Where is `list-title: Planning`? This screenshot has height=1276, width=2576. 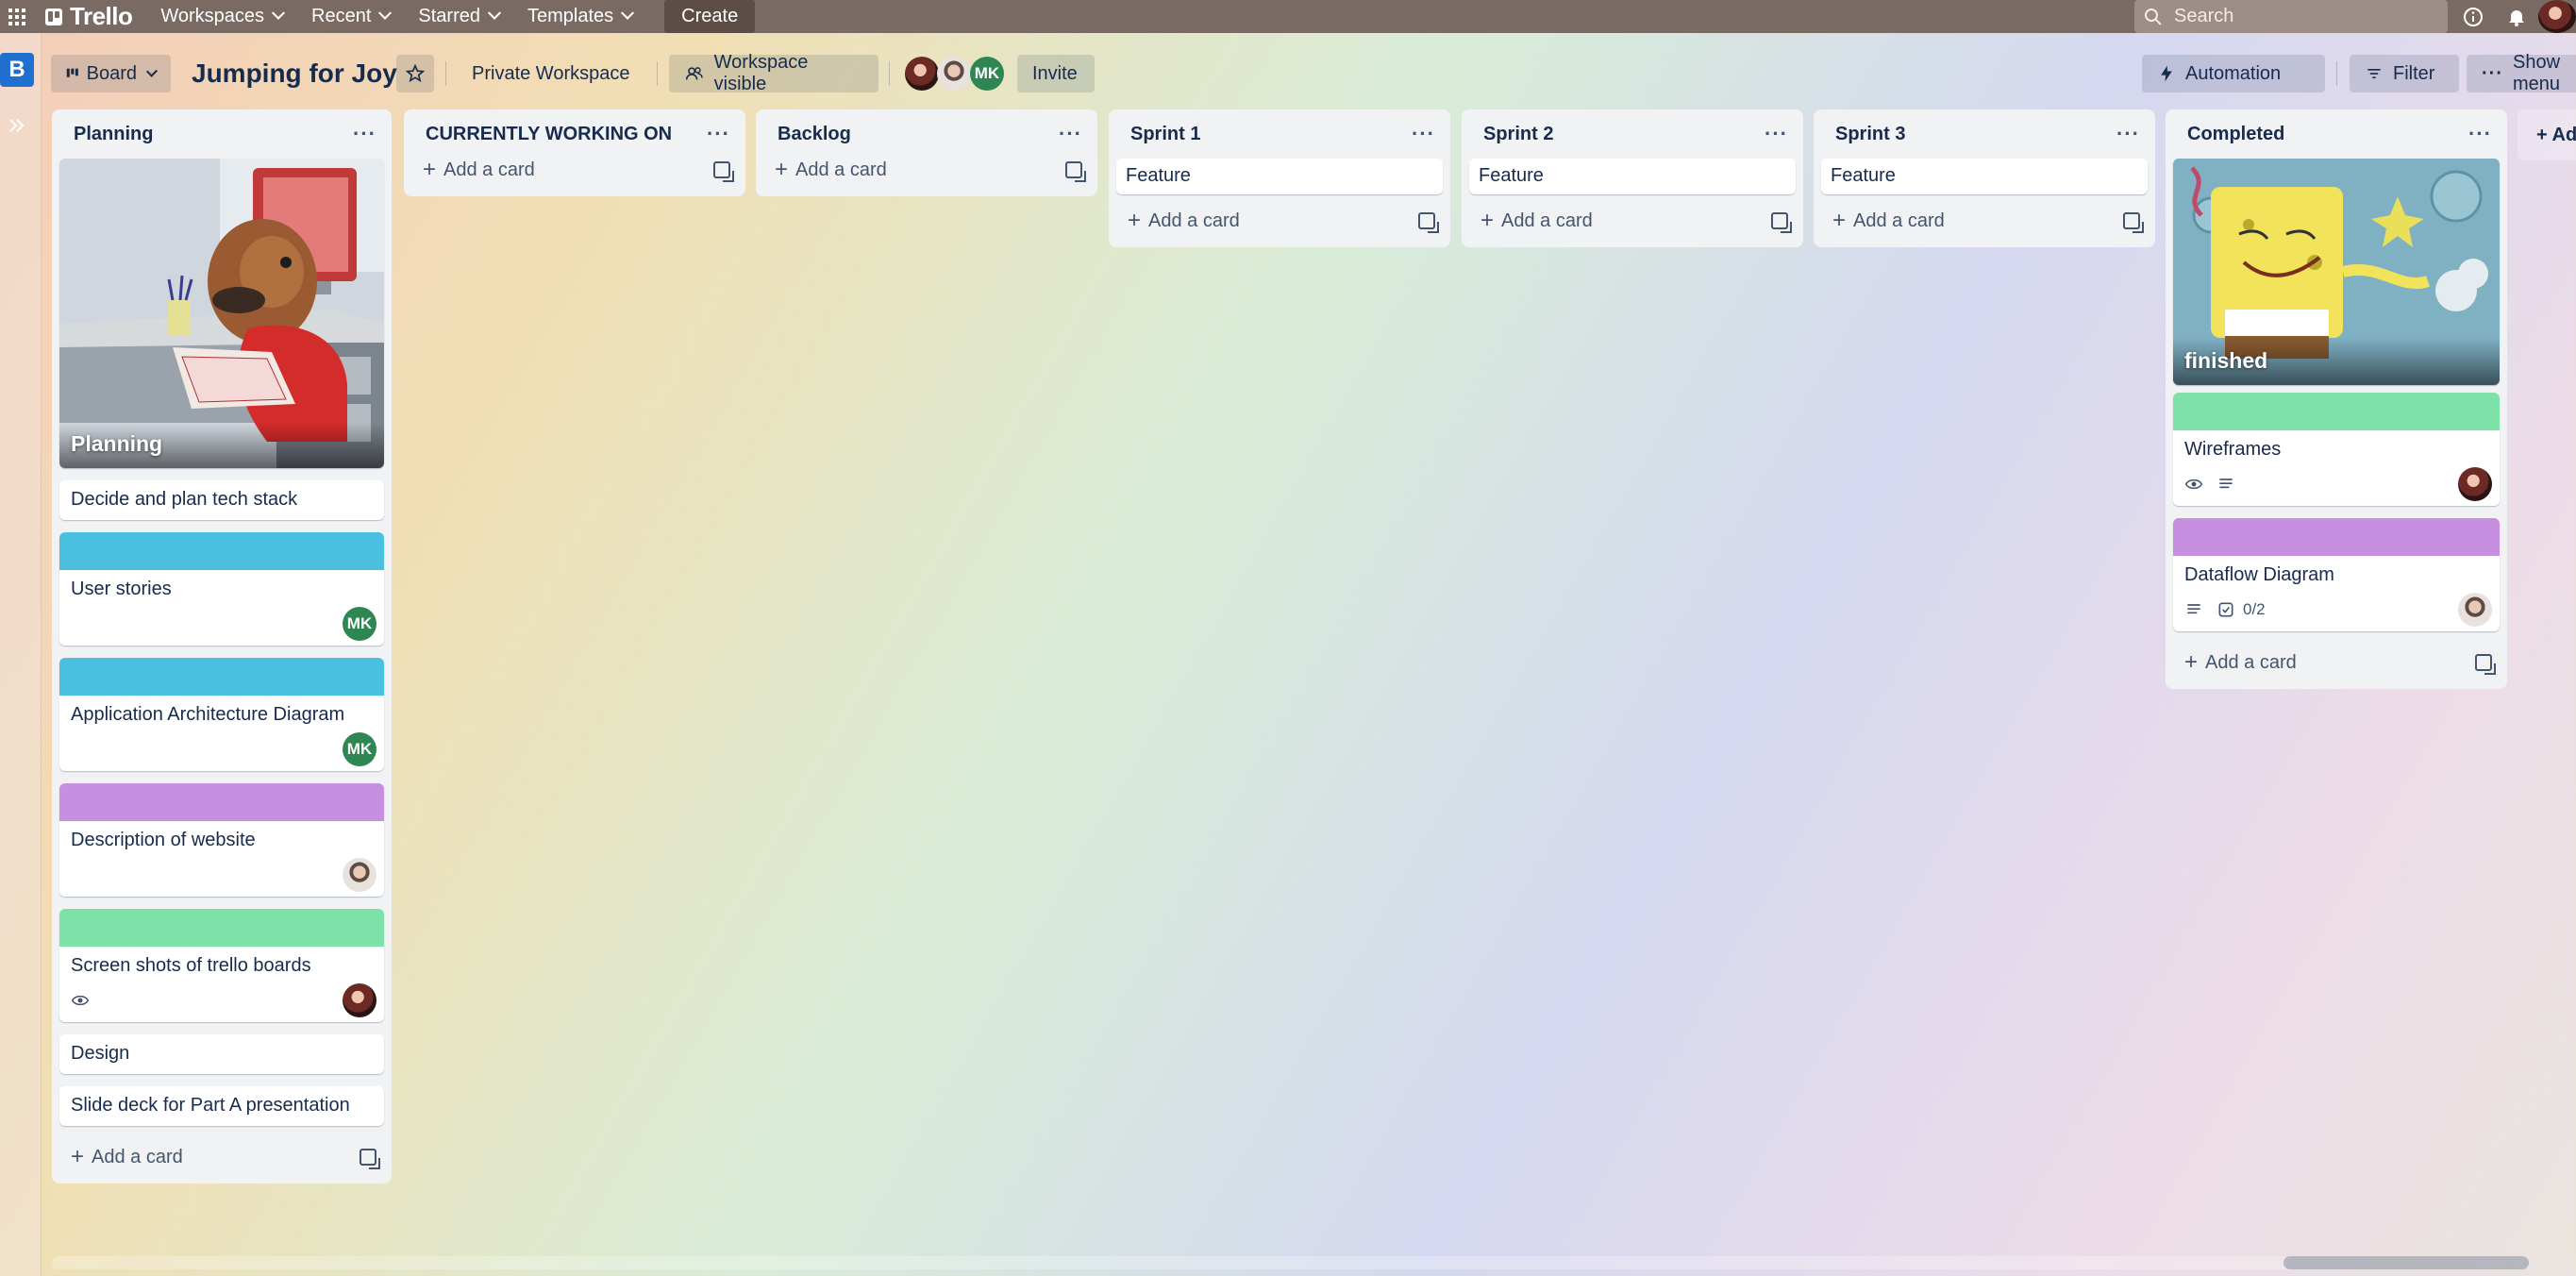
list-title: Planning is located at coordinates (113, 134).